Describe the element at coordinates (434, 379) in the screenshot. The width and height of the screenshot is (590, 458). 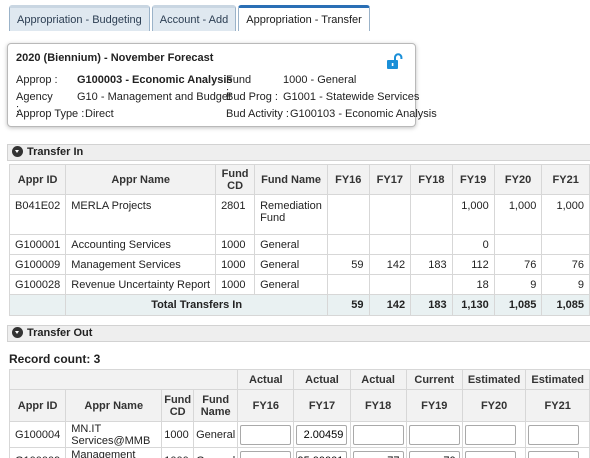
I see `group-fy19: Current` at that location.